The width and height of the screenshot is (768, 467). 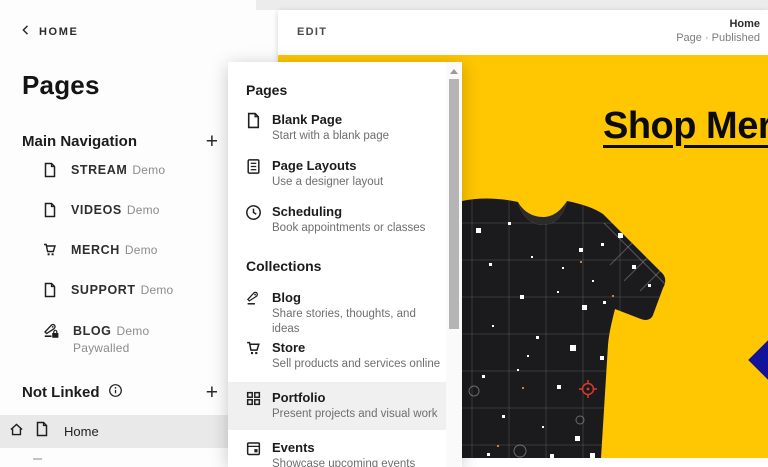 What do you see at coordinates (312, 32) in the screenshot?
I see `edit-button: EDIT` at bounding box center [312, 32].